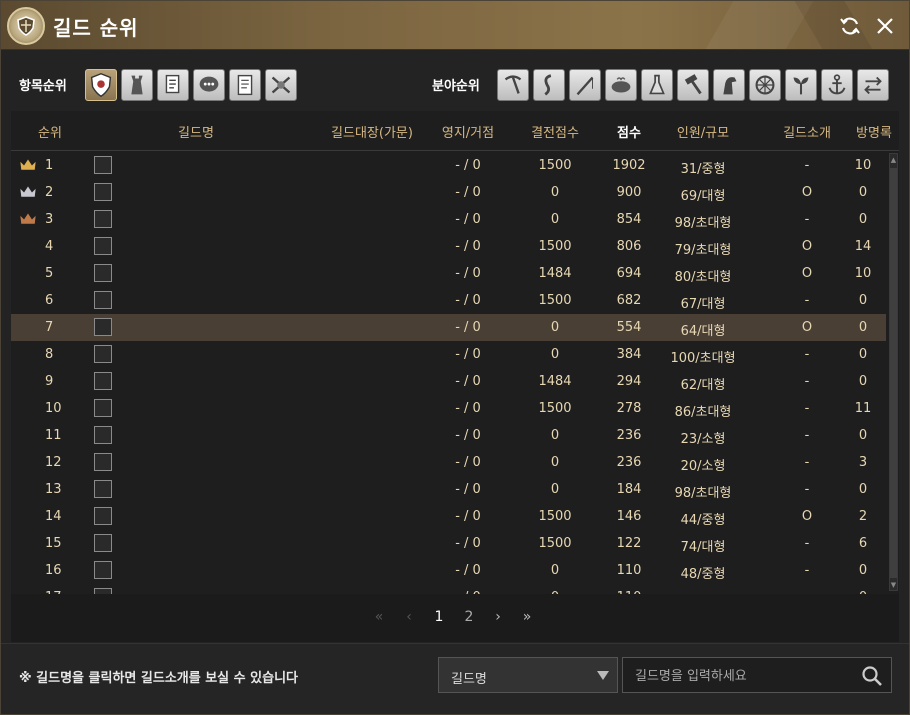  Describe the element at coordinates (209, 85) in the screenshot. I see `chat-ranking-button` at that location.